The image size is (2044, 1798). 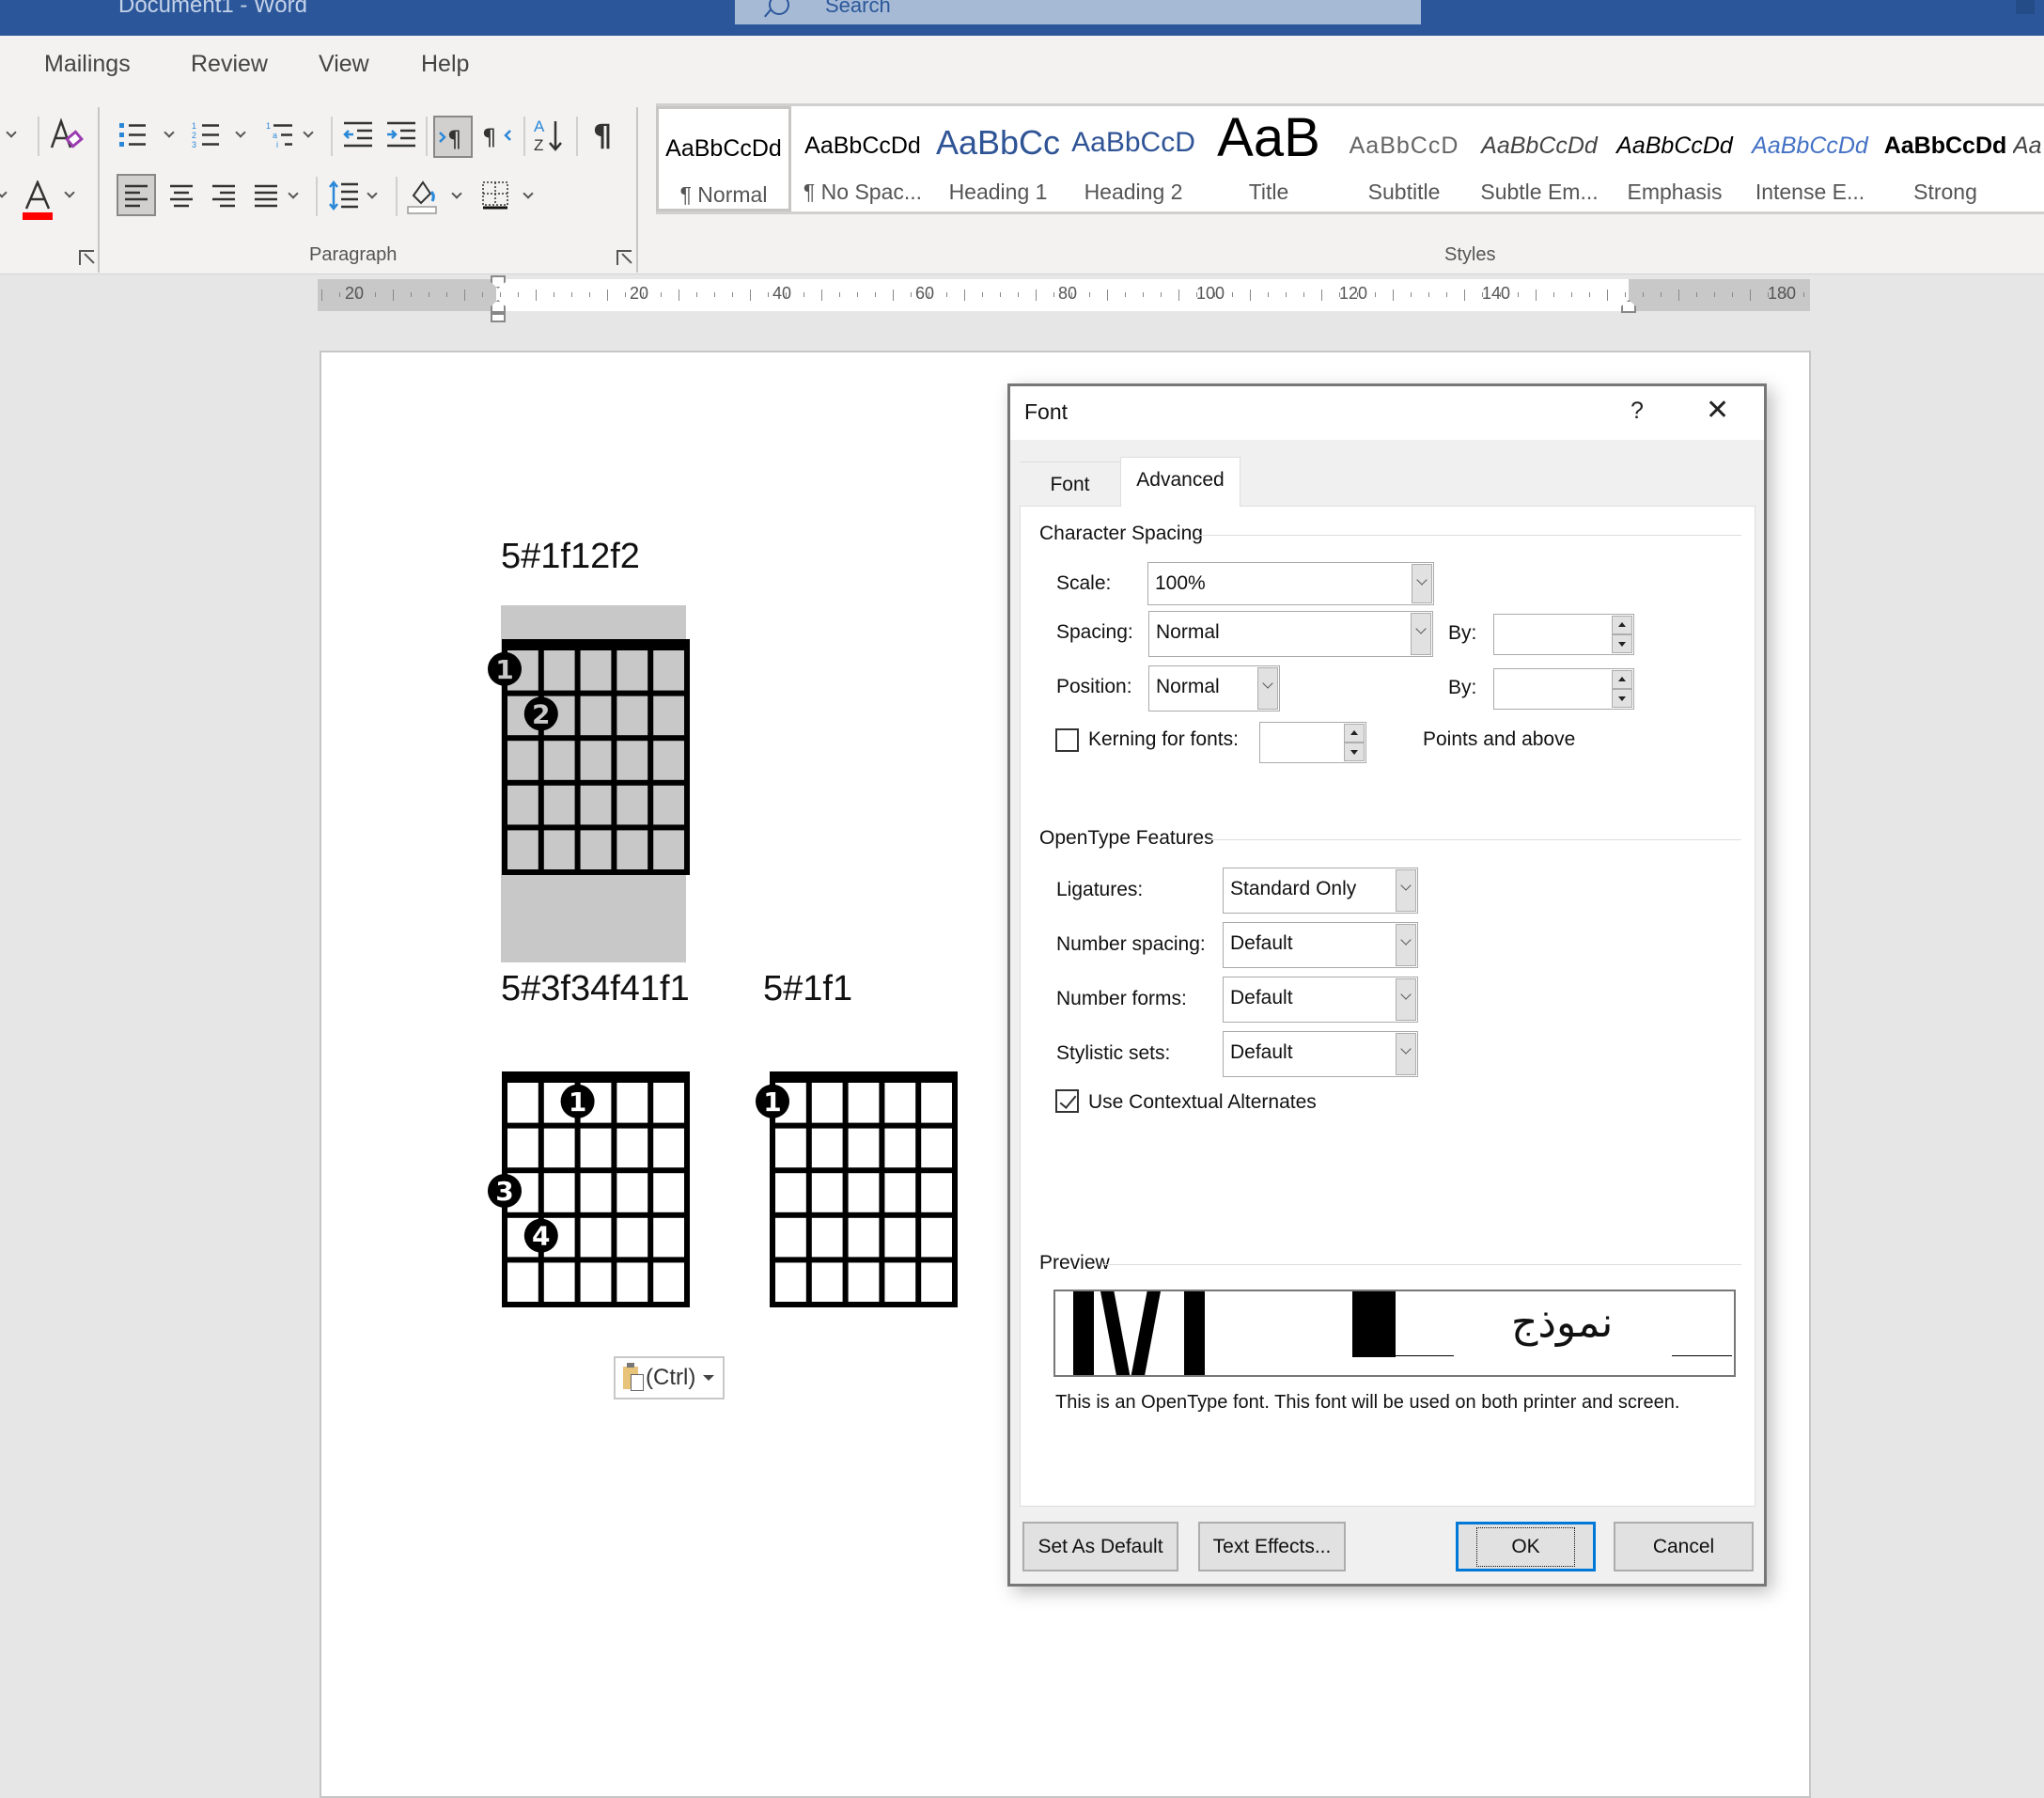 I want to click on stylistic-sets-combo: Default, so click(x=1320, y=1054).